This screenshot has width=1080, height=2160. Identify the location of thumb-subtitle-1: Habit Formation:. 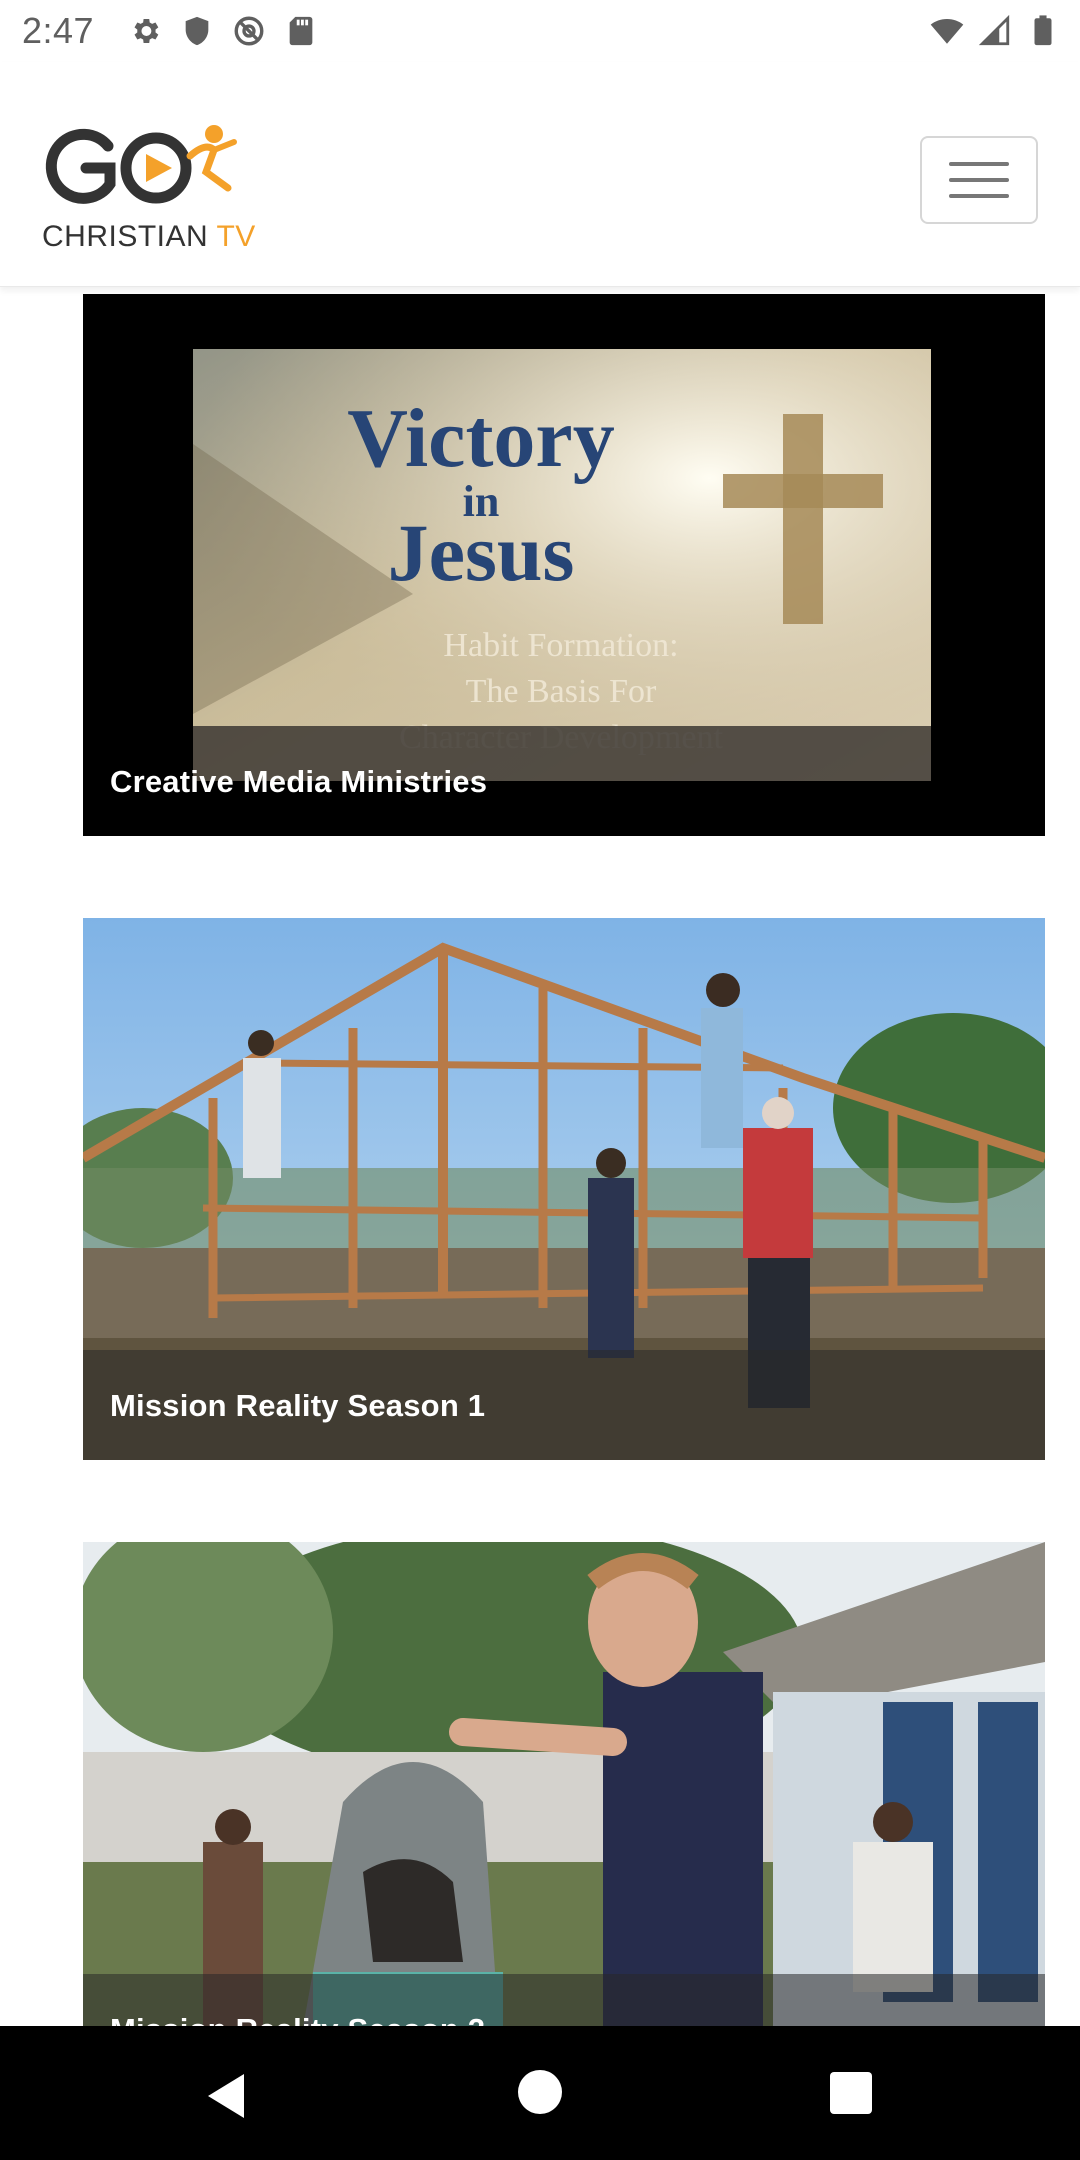
(560, 645).